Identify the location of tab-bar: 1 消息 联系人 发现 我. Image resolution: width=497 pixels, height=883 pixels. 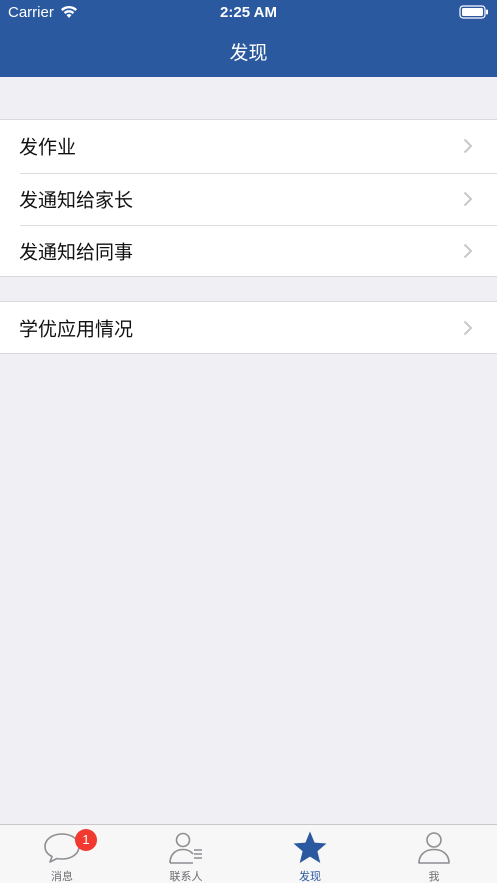
(248, 853).